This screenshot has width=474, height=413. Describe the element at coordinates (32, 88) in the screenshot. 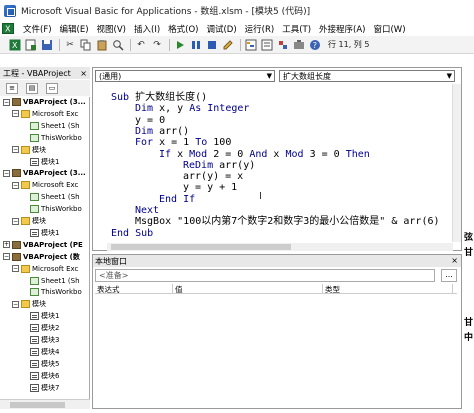

I see `view-object-icon: ▤` at that location.